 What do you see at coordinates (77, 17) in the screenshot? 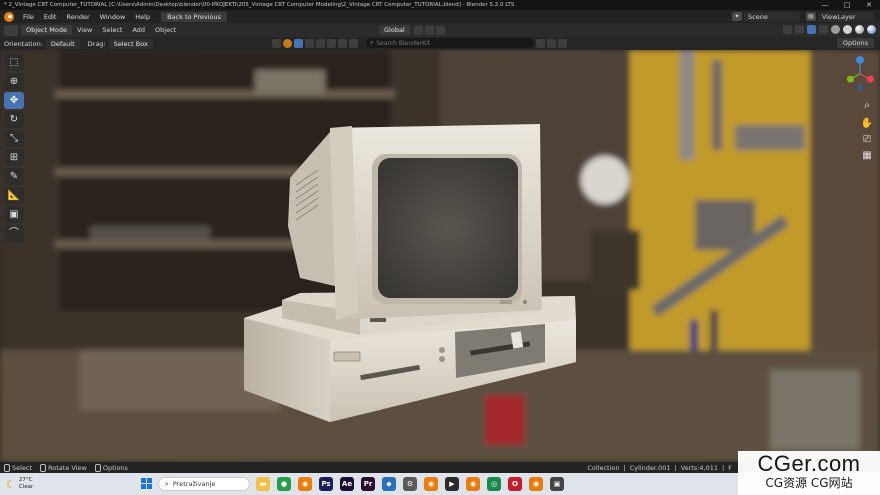
I see `menu-render: Render` at bounding box center [77, 17].